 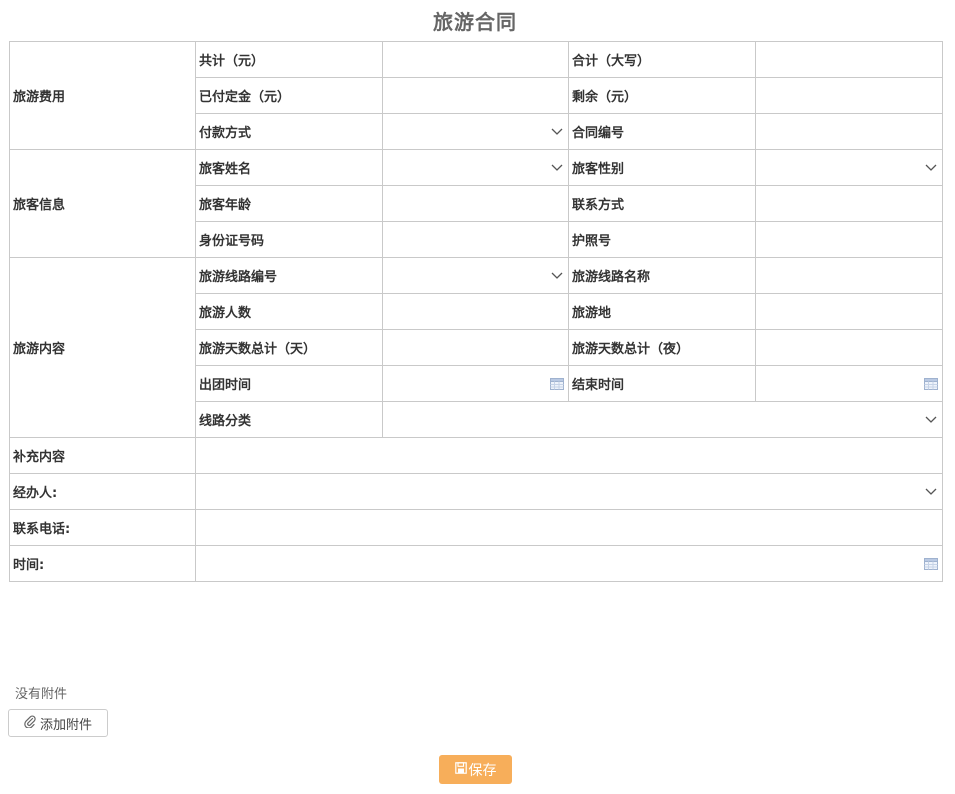 I want to click on route-name-input, so click(x=849, y=275).